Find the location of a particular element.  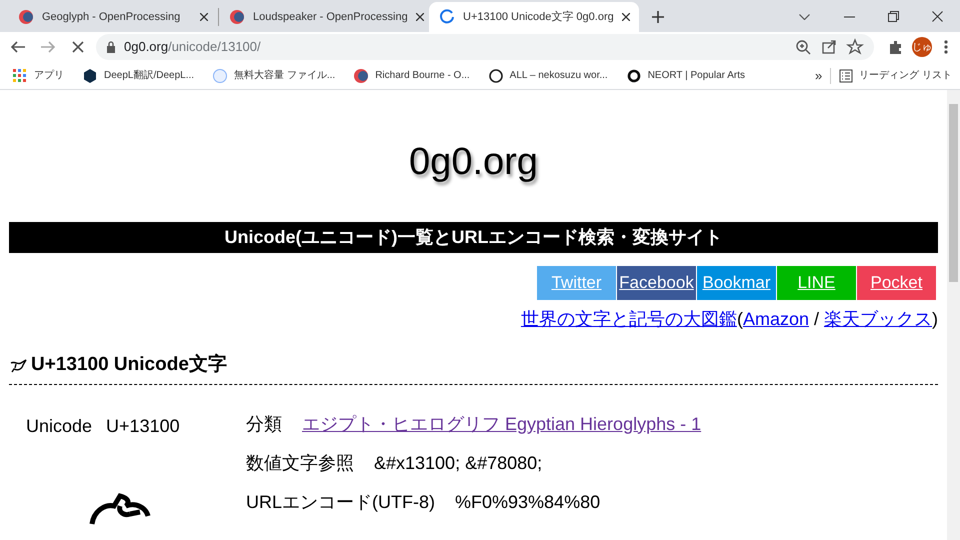

url-text: 0g0.org/unicode/13100/ is located at coordinates (193, 47).